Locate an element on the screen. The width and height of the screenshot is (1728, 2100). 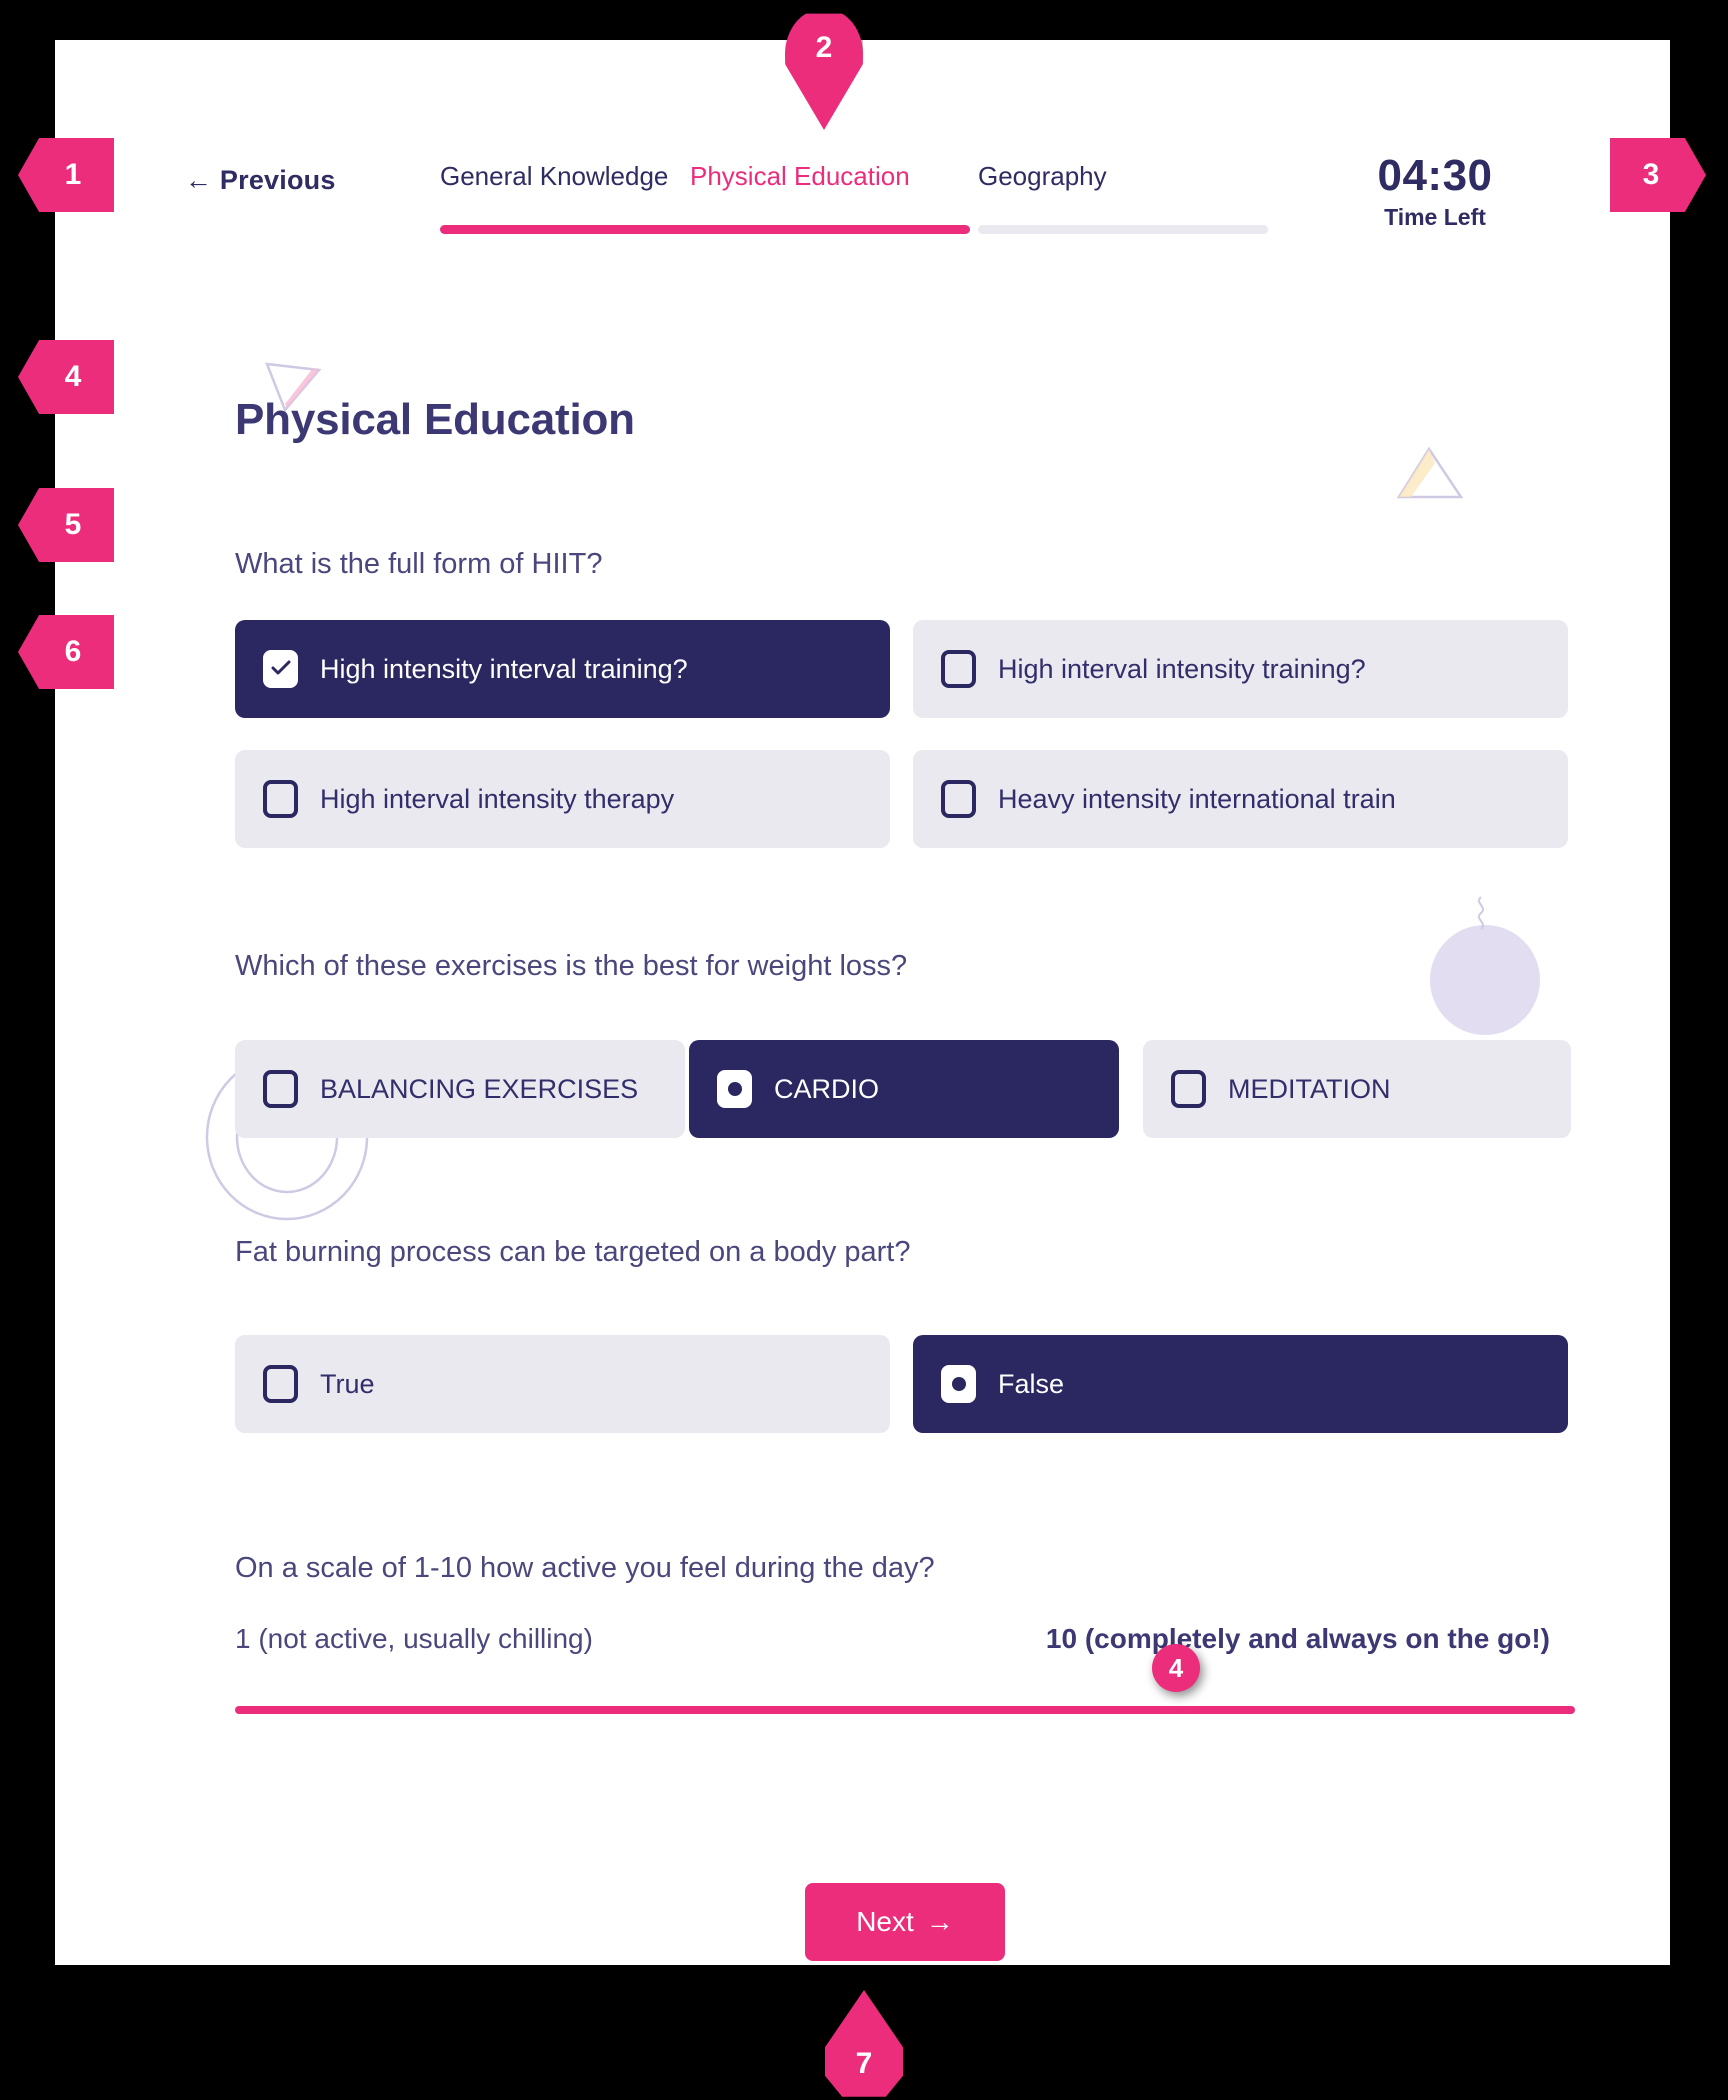
option-heavy-intensity-international-train: Heavy intensity international train is located at coordinates (1240, 799).